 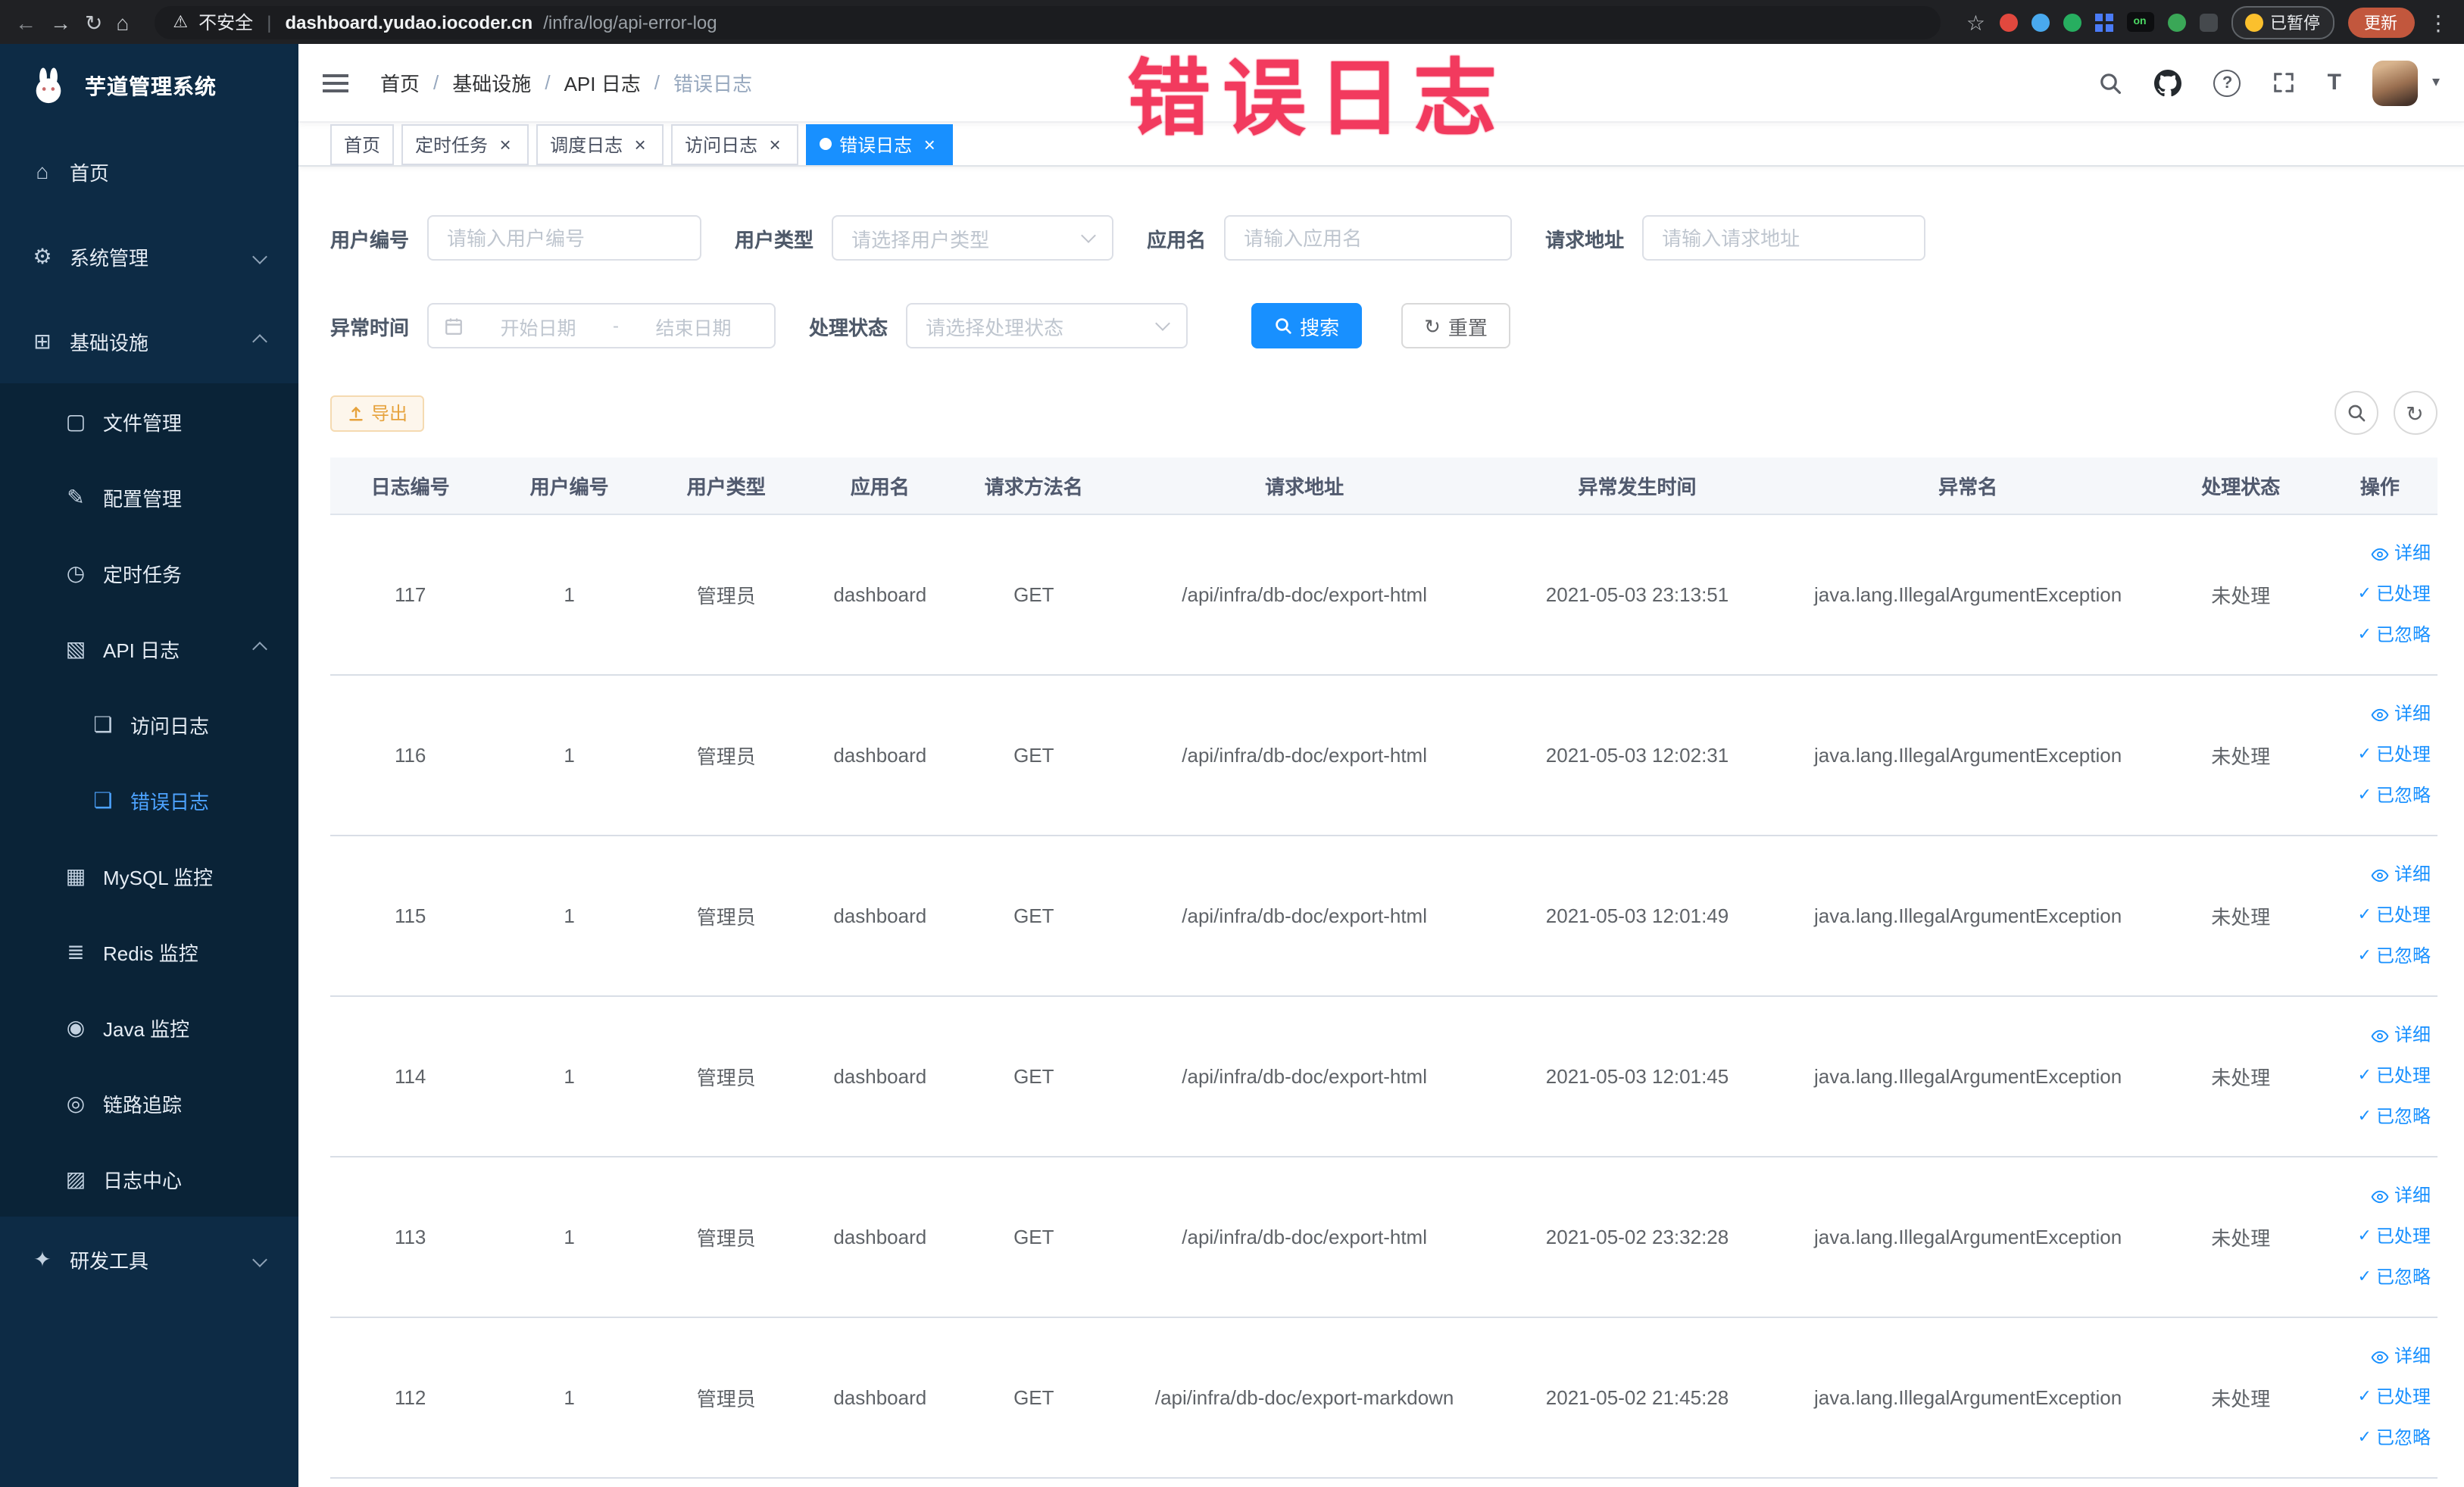 I want to click on paused-badge: 已暂停, so click(x=2282, y=22).